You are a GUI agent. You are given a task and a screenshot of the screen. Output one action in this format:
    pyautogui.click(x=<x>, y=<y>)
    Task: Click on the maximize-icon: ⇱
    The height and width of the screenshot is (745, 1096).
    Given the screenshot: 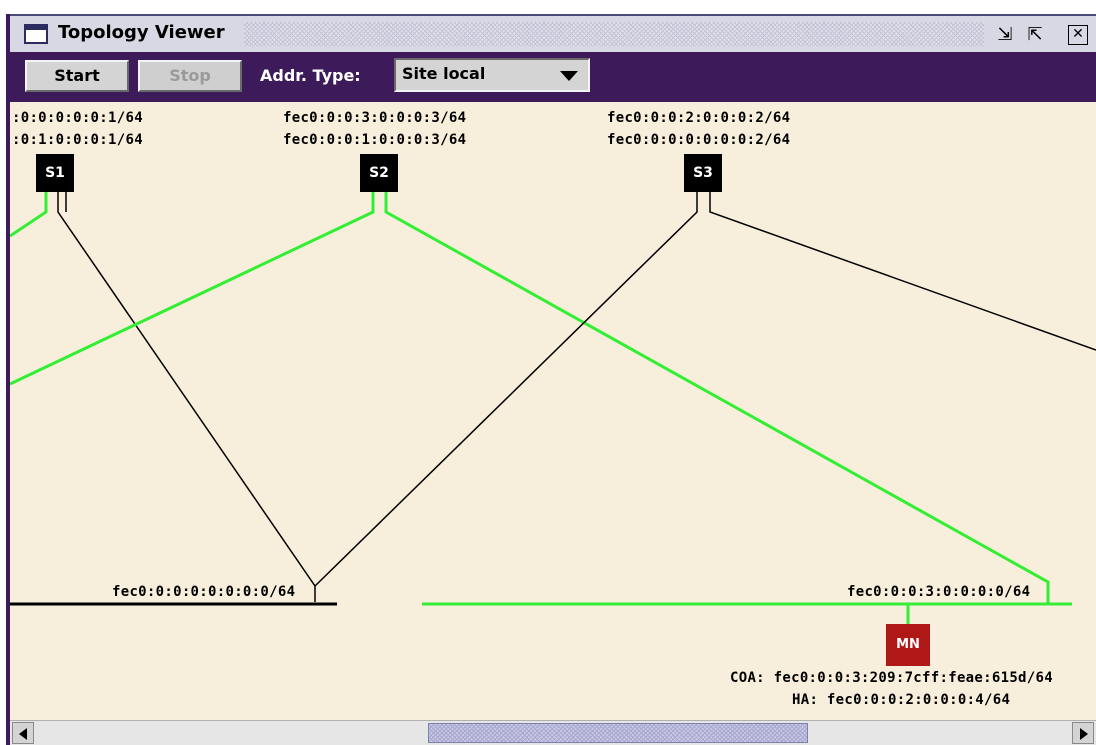 What is the action you would take?
    pyautogui.click(x=1035, y=35)
    